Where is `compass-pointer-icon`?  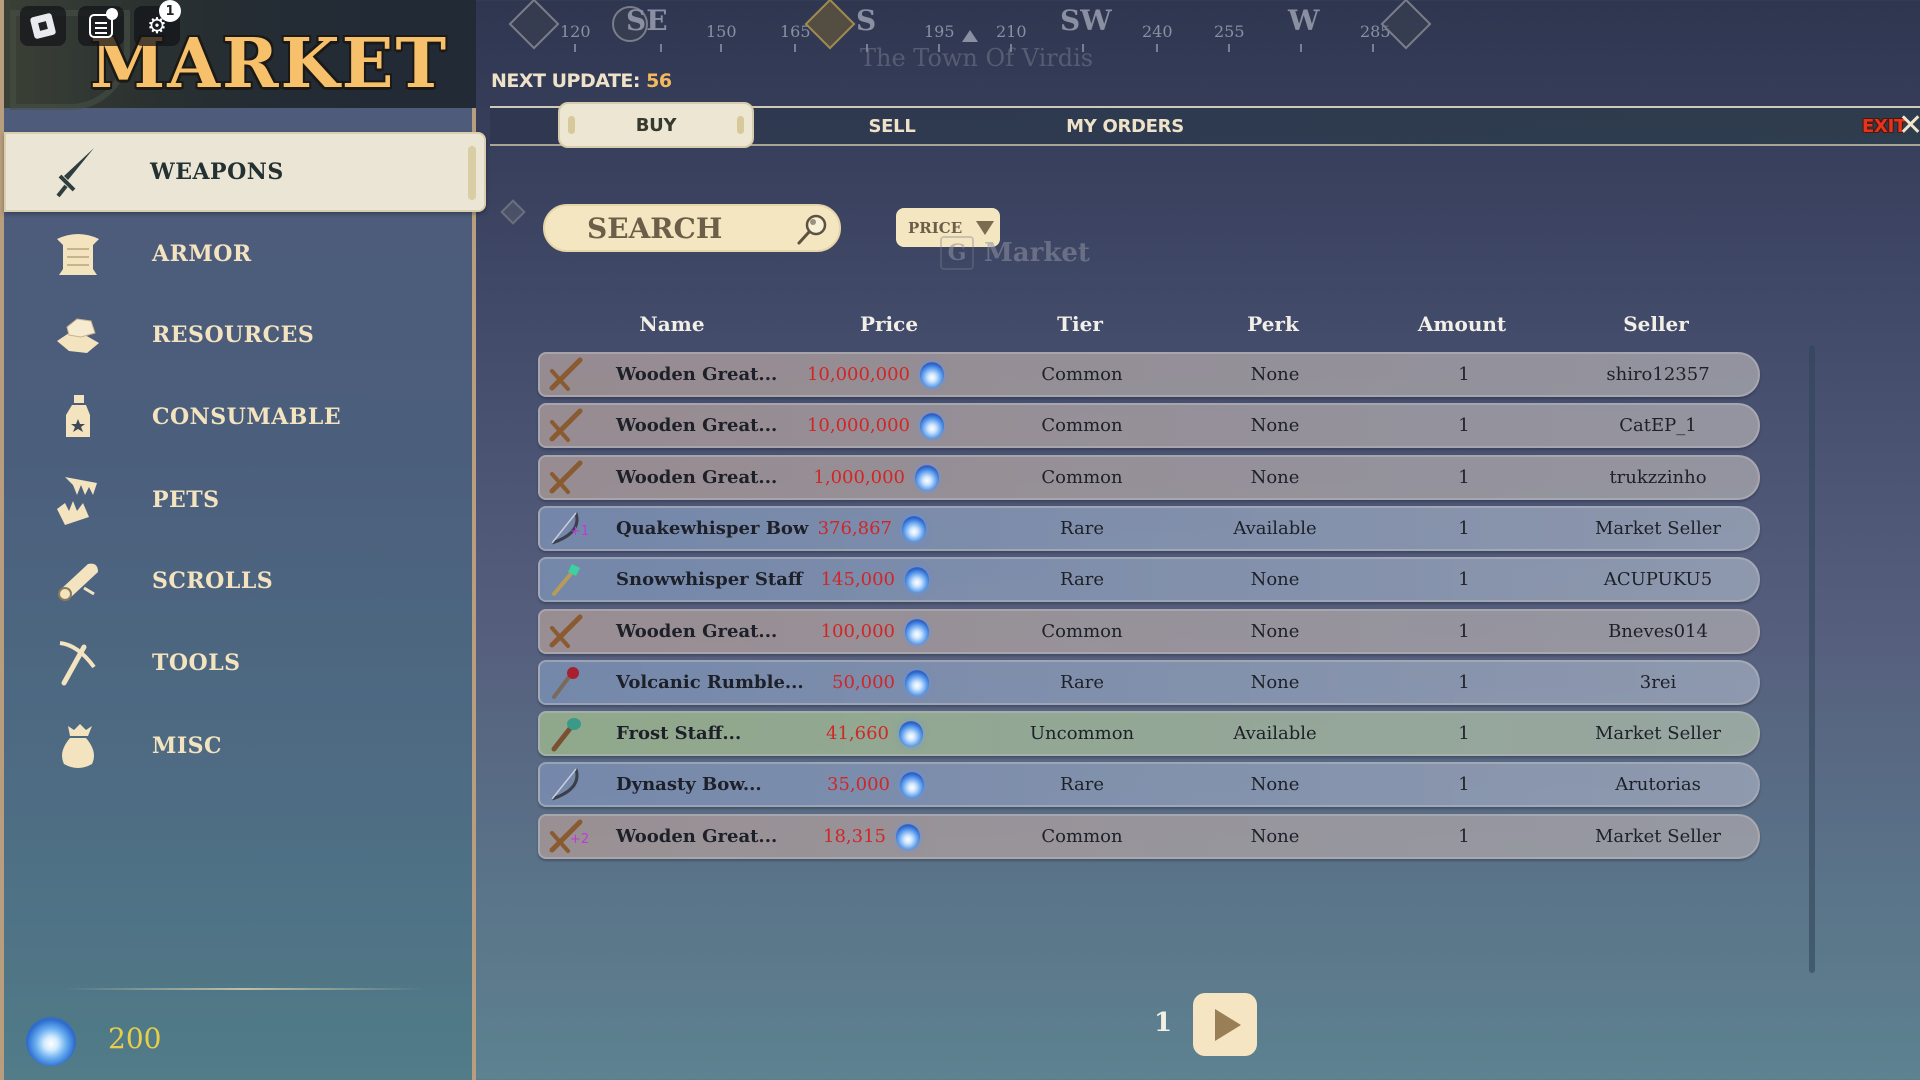
compass-pointer-icon is located at coordinates (970, 36).